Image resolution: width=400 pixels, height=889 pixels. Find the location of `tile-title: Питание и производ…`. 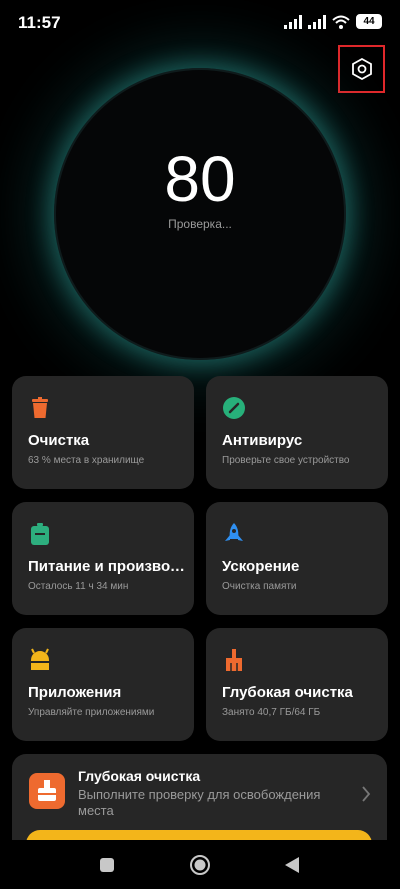

tile-title: Питание и производ… is located at coordinates (107, 566).